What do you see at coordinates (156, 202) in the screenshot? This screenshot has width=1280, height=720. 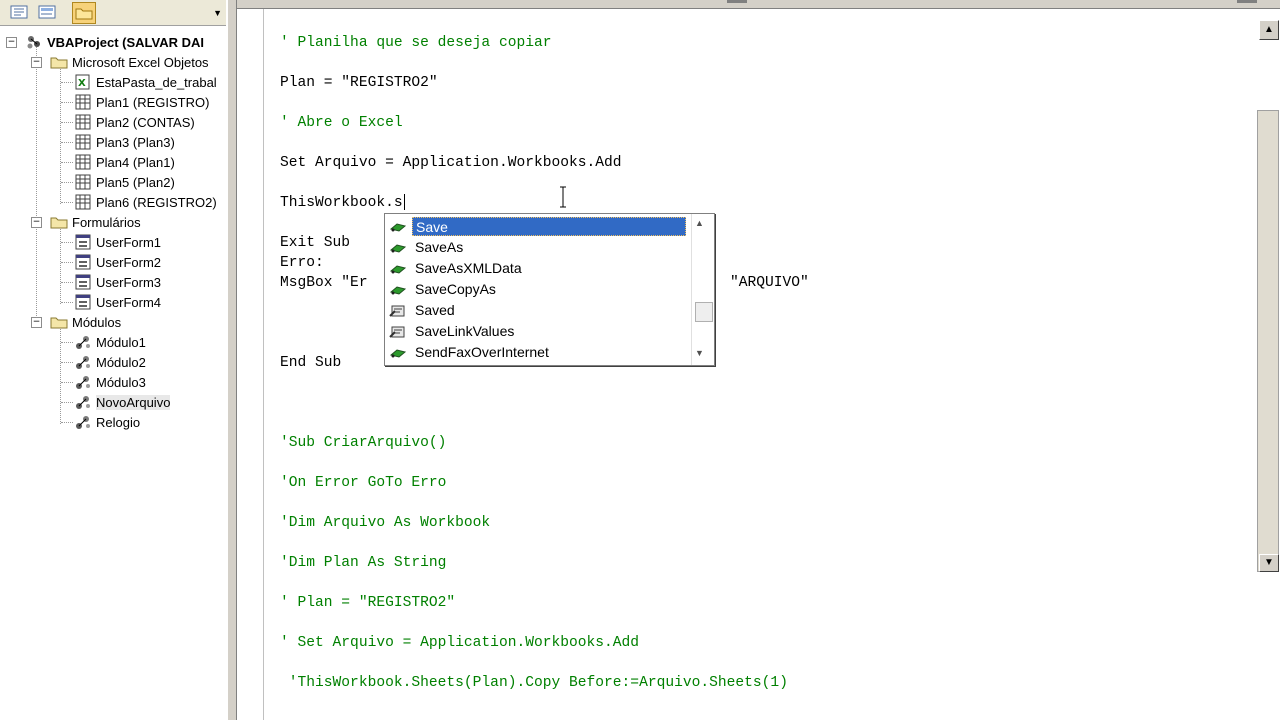 I see `tree-item-label: Plan6 (REGISTRO2)` at bounding box center [156, 202].